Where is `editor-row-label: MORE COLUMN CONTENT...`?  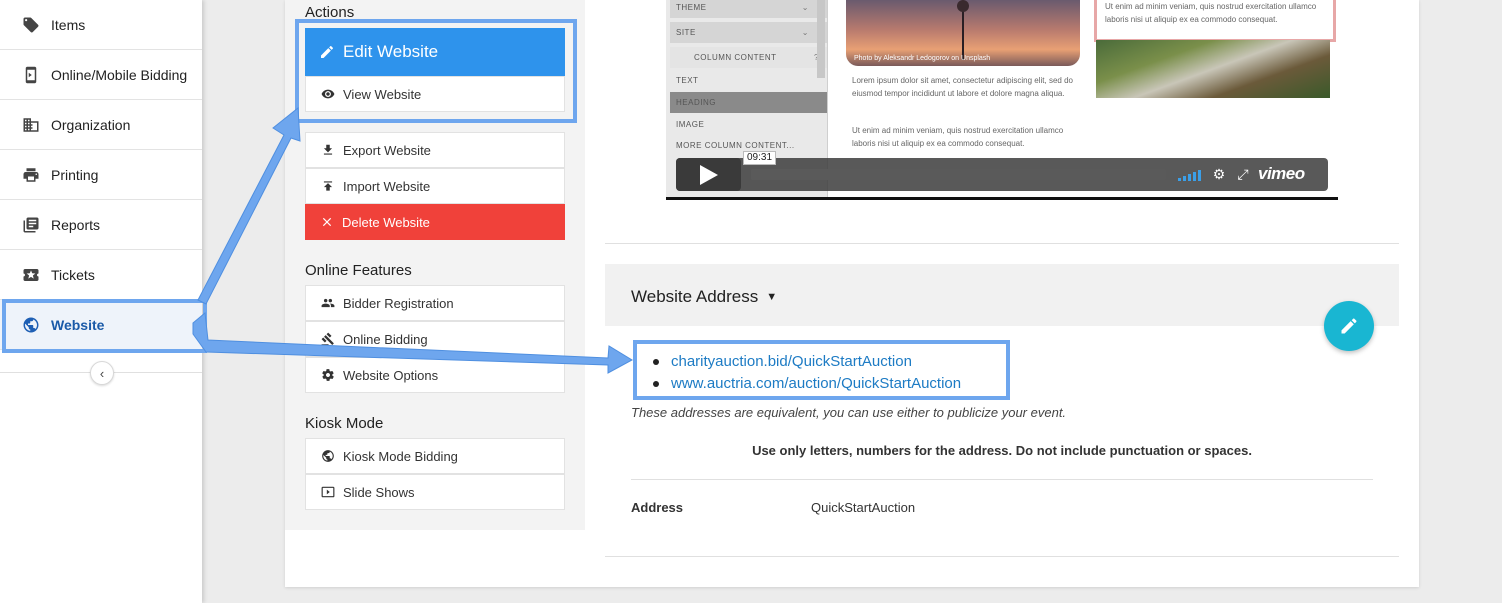
editor-row-label: MORE COLUMN CONTENT... is located at coordinates (735, 145).